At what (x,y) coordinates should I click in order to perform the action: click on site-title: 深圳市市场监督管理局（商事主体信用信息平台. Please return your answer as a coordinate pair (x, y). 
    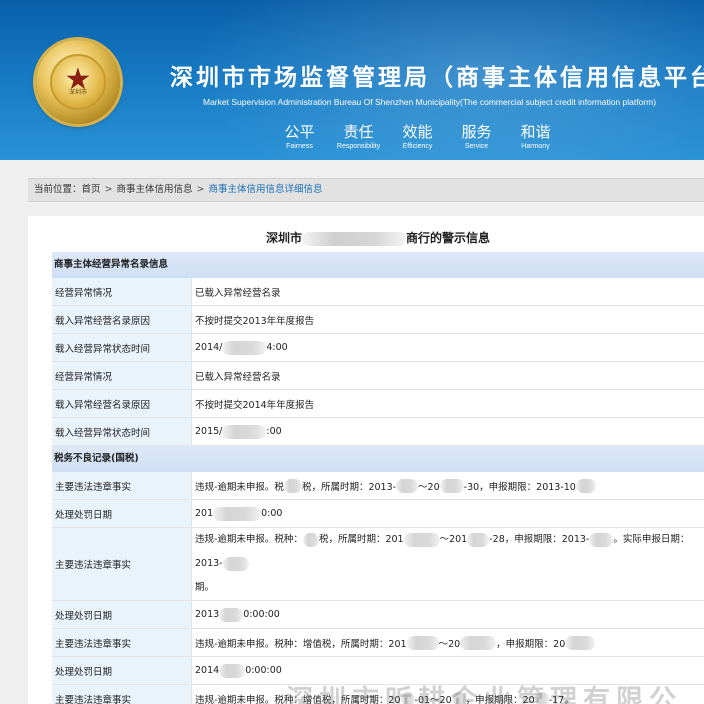
    Looking at the image, I should click on (437, 78).